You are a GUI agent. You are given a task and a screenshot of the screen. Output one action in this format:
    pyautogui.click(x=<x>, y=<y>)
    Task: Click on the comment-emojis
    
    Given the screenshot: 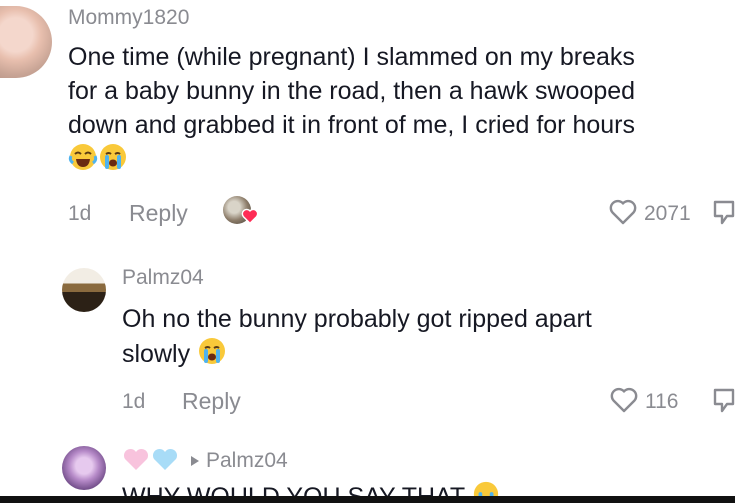 What is the action you would take?
    pyautogui.click(x=400, y=160)
    